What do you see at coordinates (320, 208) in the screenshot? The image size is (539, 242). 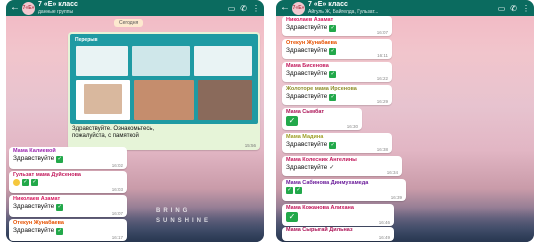 I see `sender-name: Мама Кожанова Алихана` at bounding box center [320, 208].